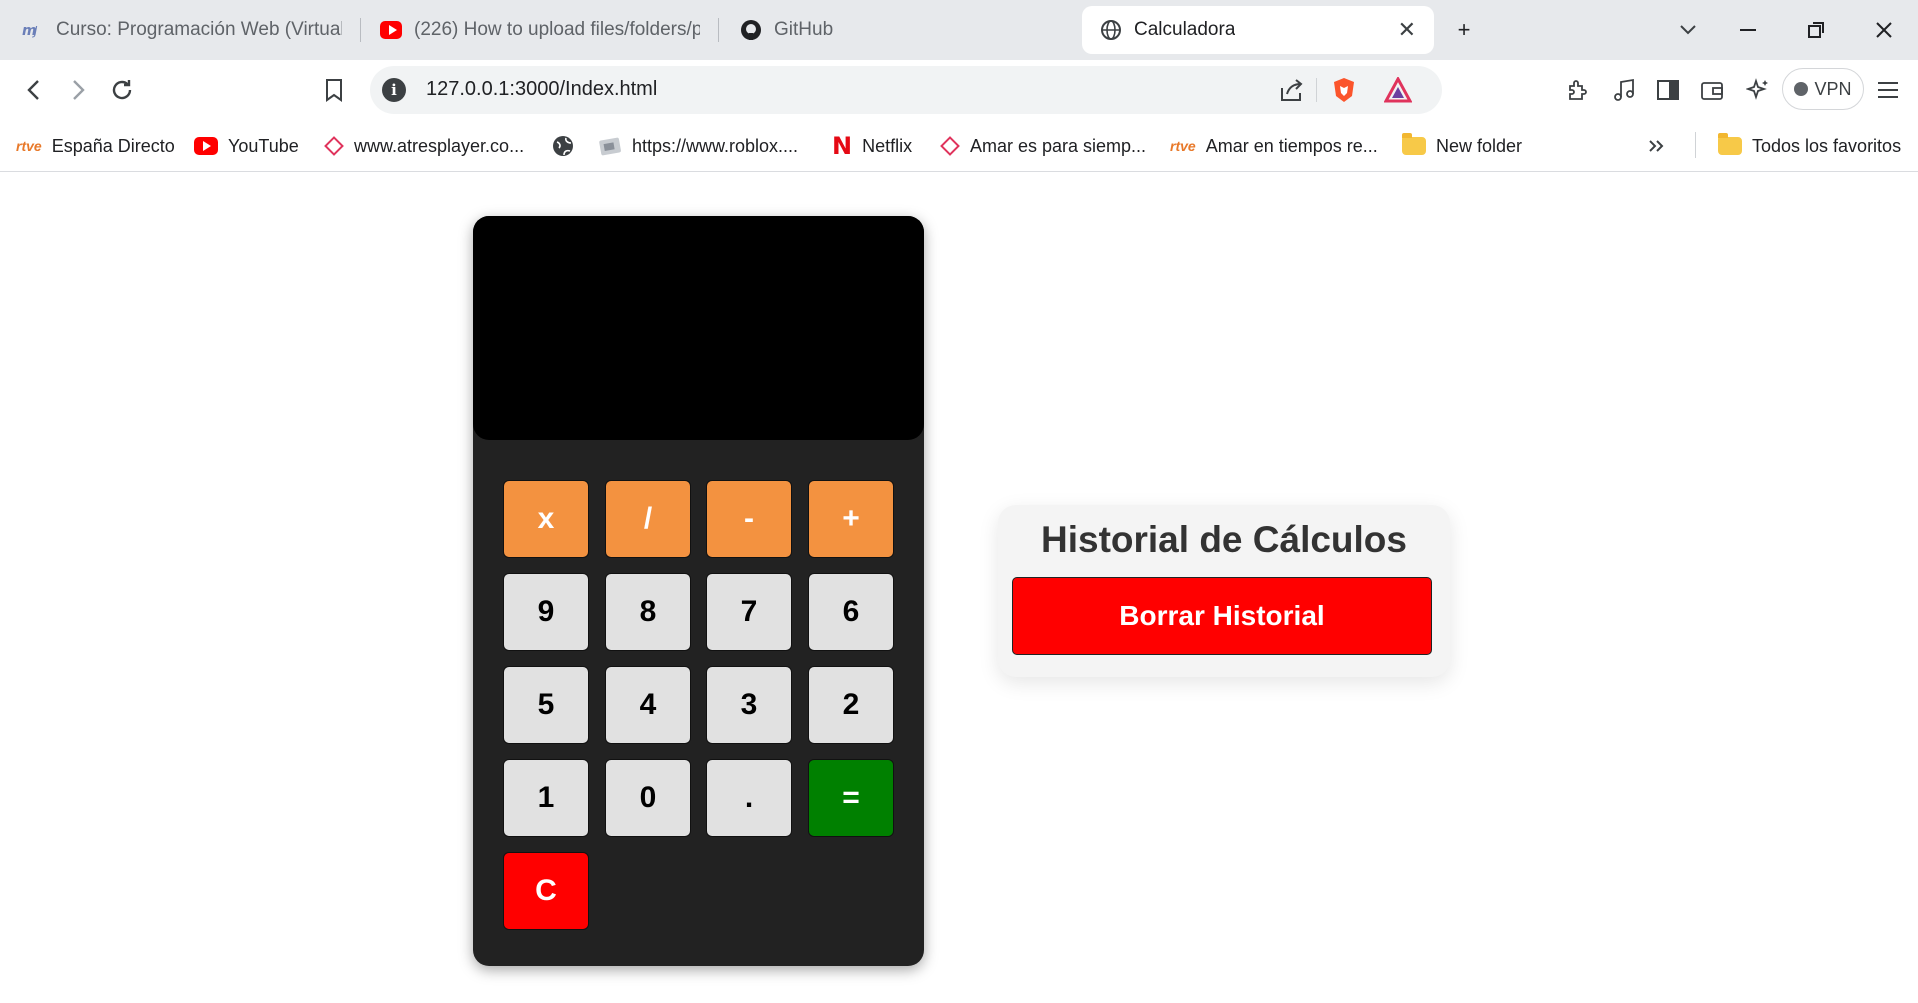  I want to click on close-window-button, so click(1884, 30).